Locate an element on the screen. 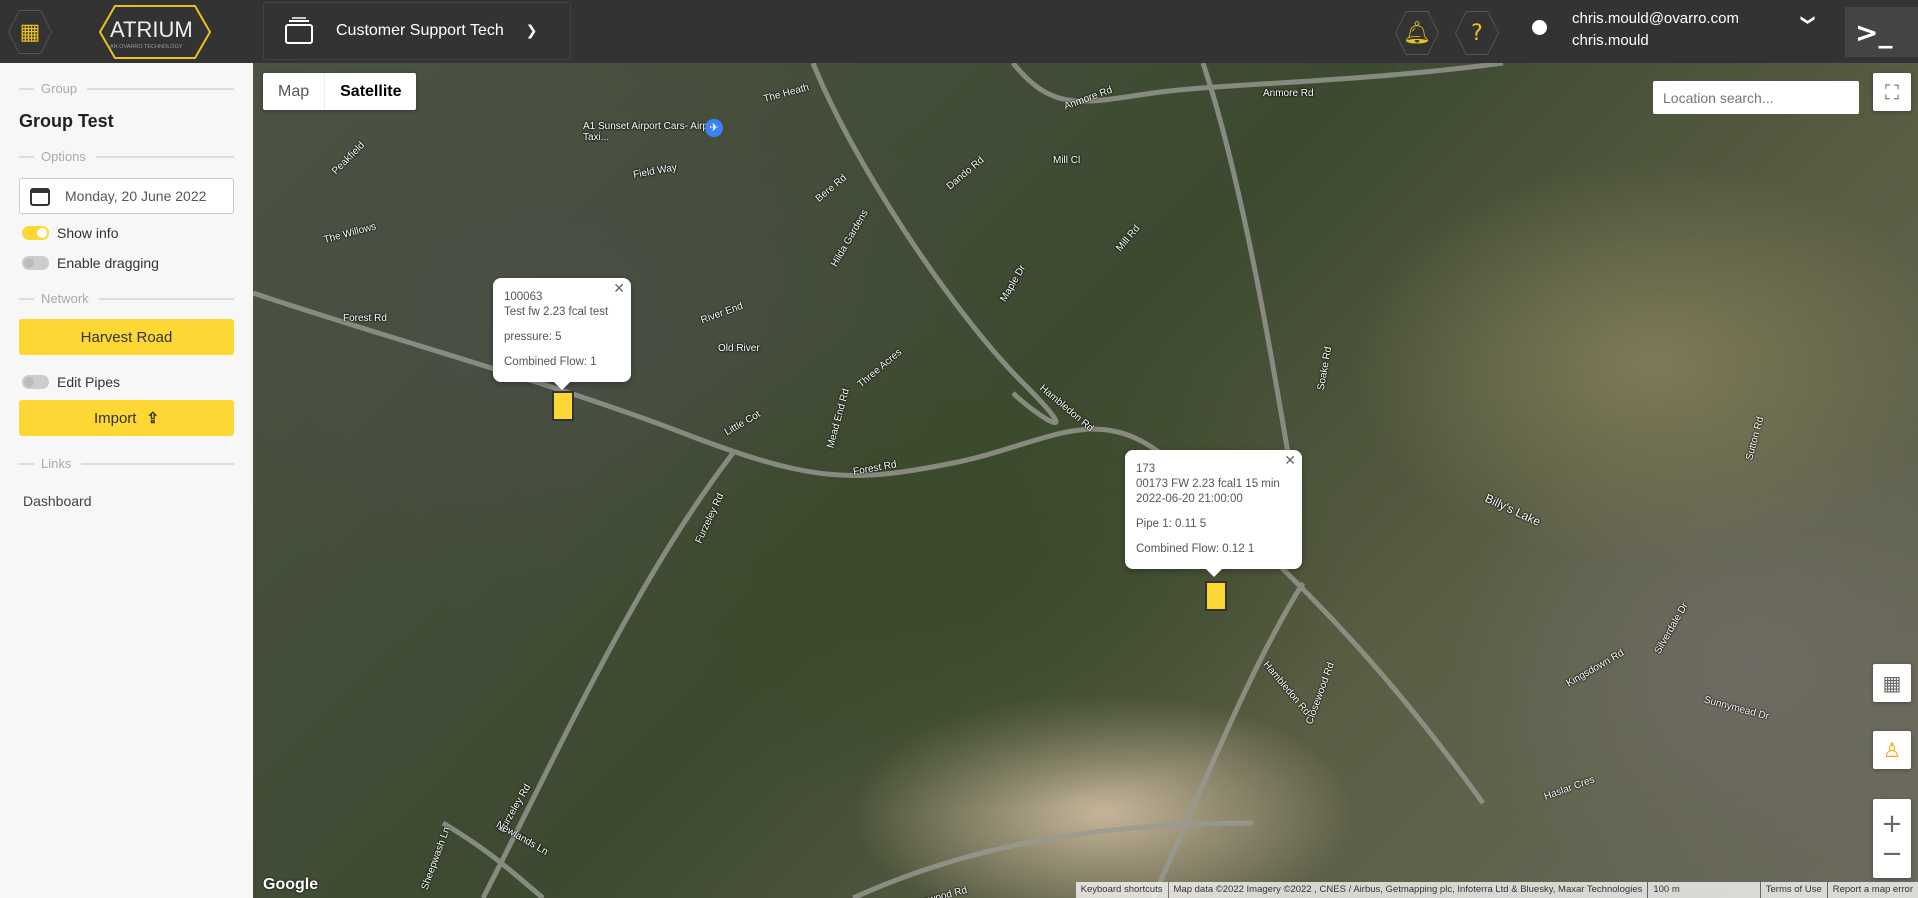 Image resolution: width=1918 pixels, height=898 pixels. dashboard-link: Dashboard is located at coordinates (57, 501).